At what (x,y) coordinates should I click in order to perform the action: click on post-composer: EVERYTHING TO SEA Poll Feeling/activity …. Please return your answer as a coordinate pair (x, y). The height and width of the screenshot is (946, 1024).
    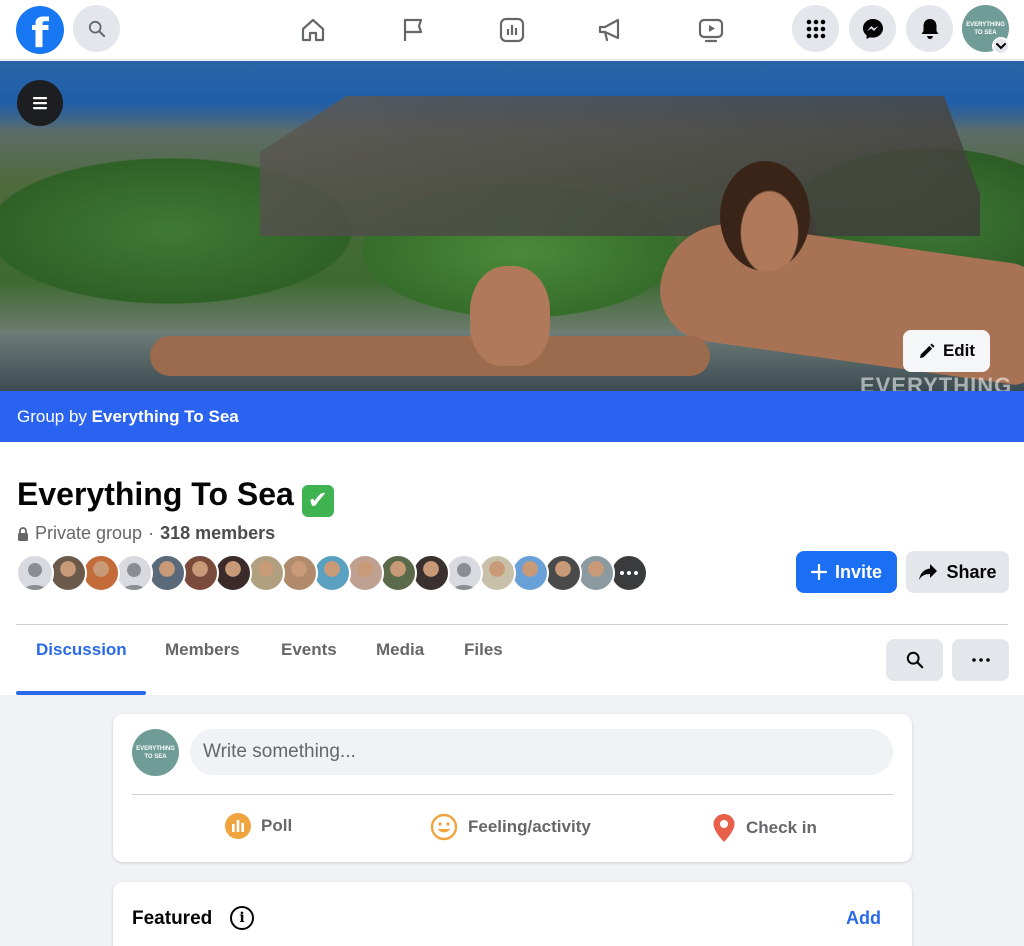
    Looking at the image, I should click on (512, 788).